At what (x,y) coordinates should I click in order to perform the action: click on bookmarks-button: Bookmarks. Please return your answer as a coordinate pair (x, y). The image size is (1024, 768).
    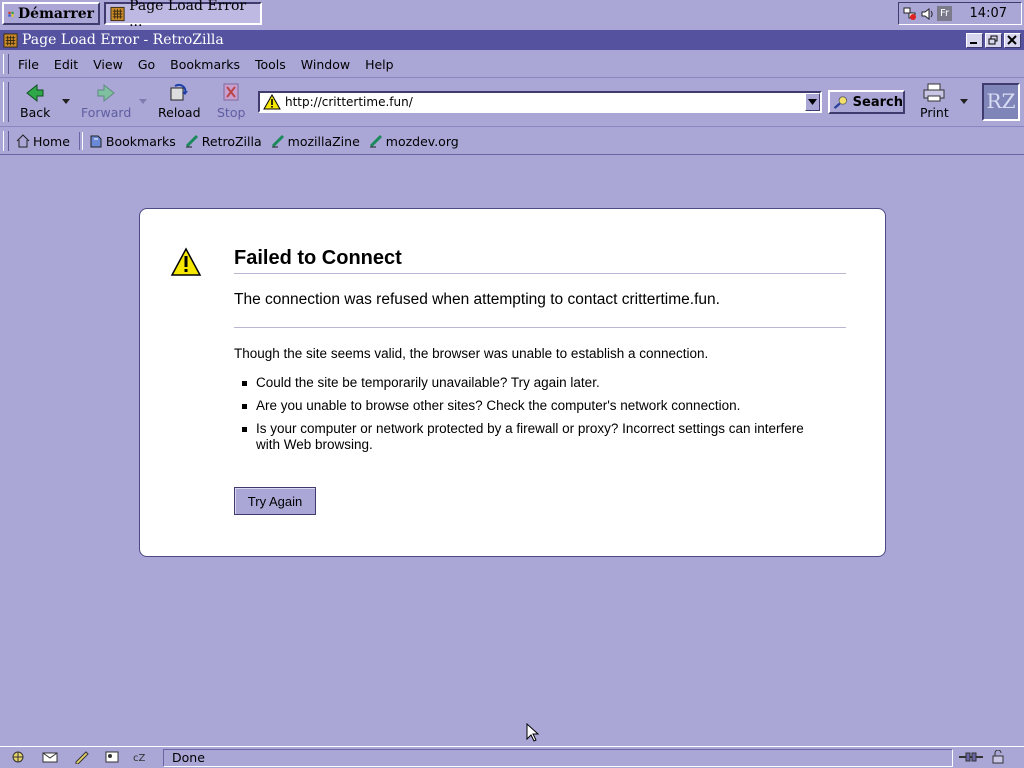
    Looking at the image, I should click on (132, 141).